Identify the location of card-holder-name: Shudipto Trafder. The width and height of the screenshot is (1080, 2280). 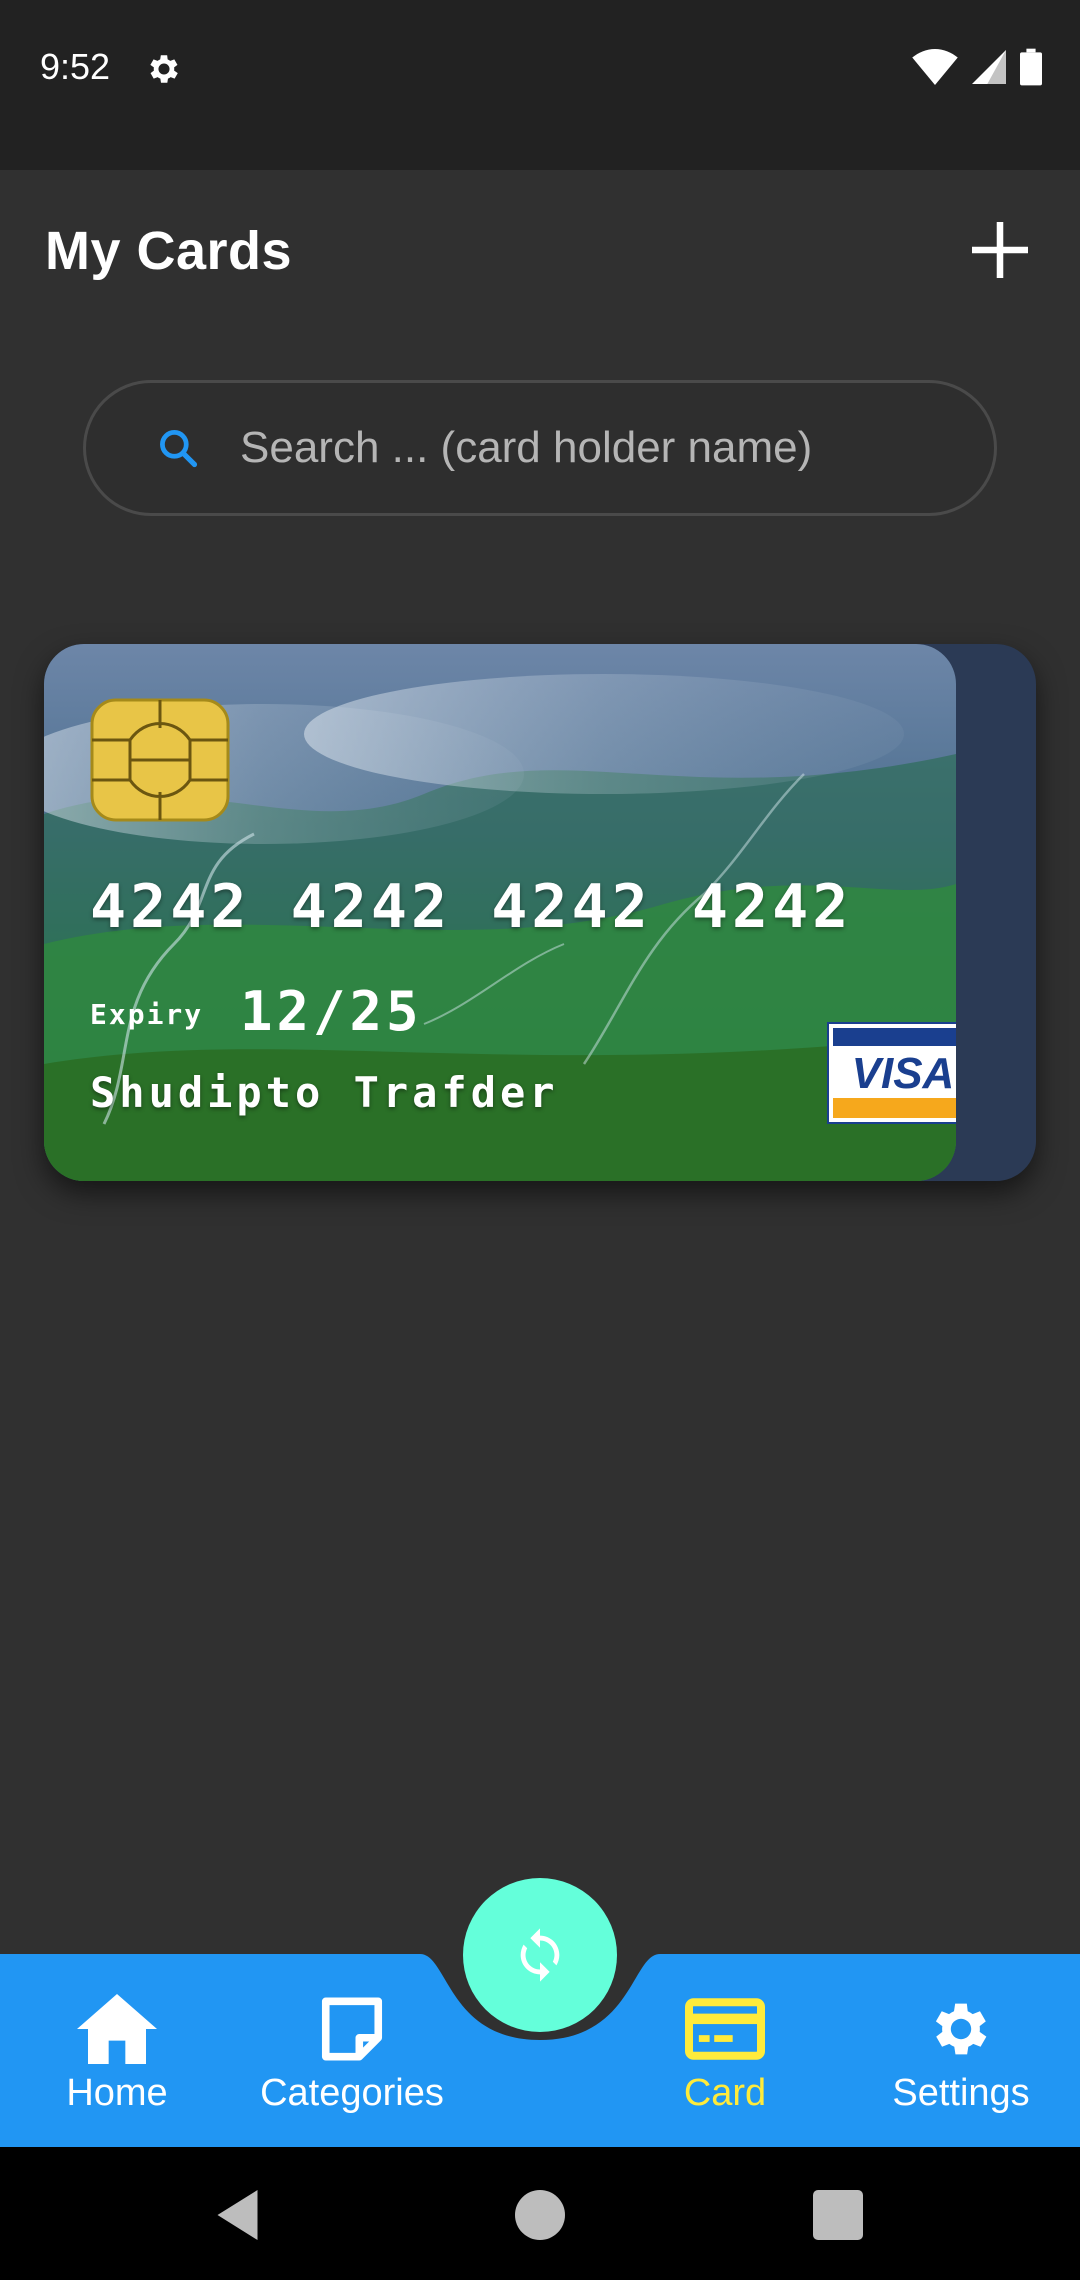
(324, 1092).